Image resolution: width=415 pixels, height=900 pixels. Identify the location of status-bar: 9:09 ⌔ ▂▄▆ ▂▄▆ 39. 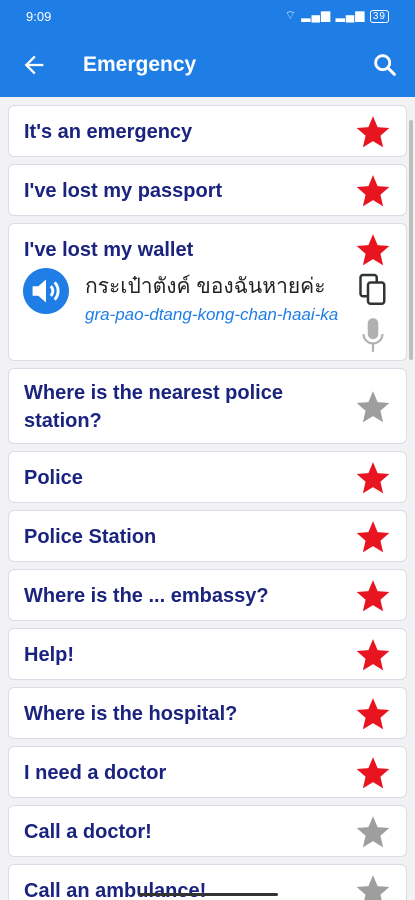
(207, 16).